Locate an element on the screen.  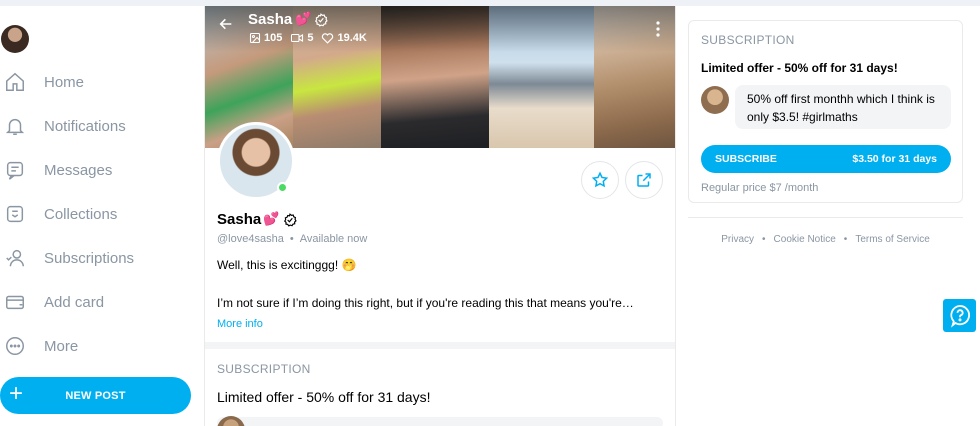
terms-link: Terms of Service is located at coordinates (892, 239).